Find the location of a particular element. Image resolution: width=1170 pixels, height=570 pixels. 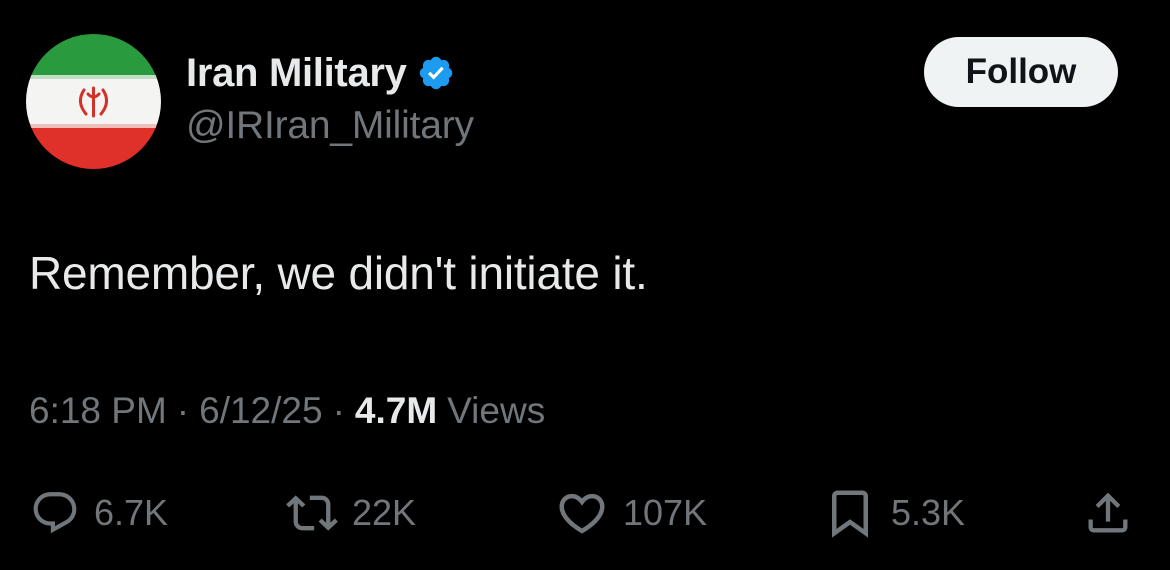

reply-icon is located at coordinates (55, 513).